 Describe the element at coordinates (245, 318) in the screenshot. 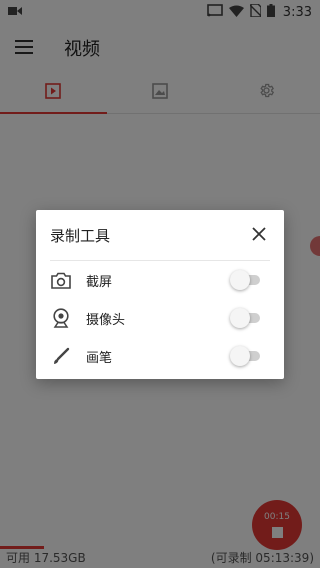

I see `camera-toggle` at that location.